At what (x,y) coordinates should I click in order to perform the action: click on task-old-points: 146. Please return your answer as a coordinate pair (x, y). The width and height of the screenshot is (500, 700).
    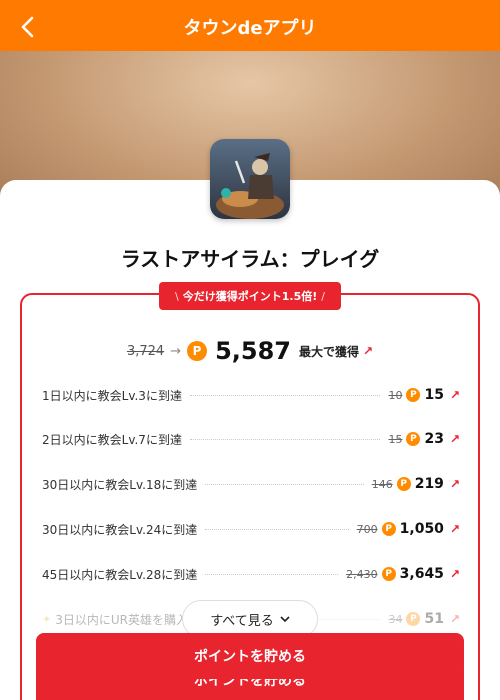
    Looking at the image, I should click on (382, 484).